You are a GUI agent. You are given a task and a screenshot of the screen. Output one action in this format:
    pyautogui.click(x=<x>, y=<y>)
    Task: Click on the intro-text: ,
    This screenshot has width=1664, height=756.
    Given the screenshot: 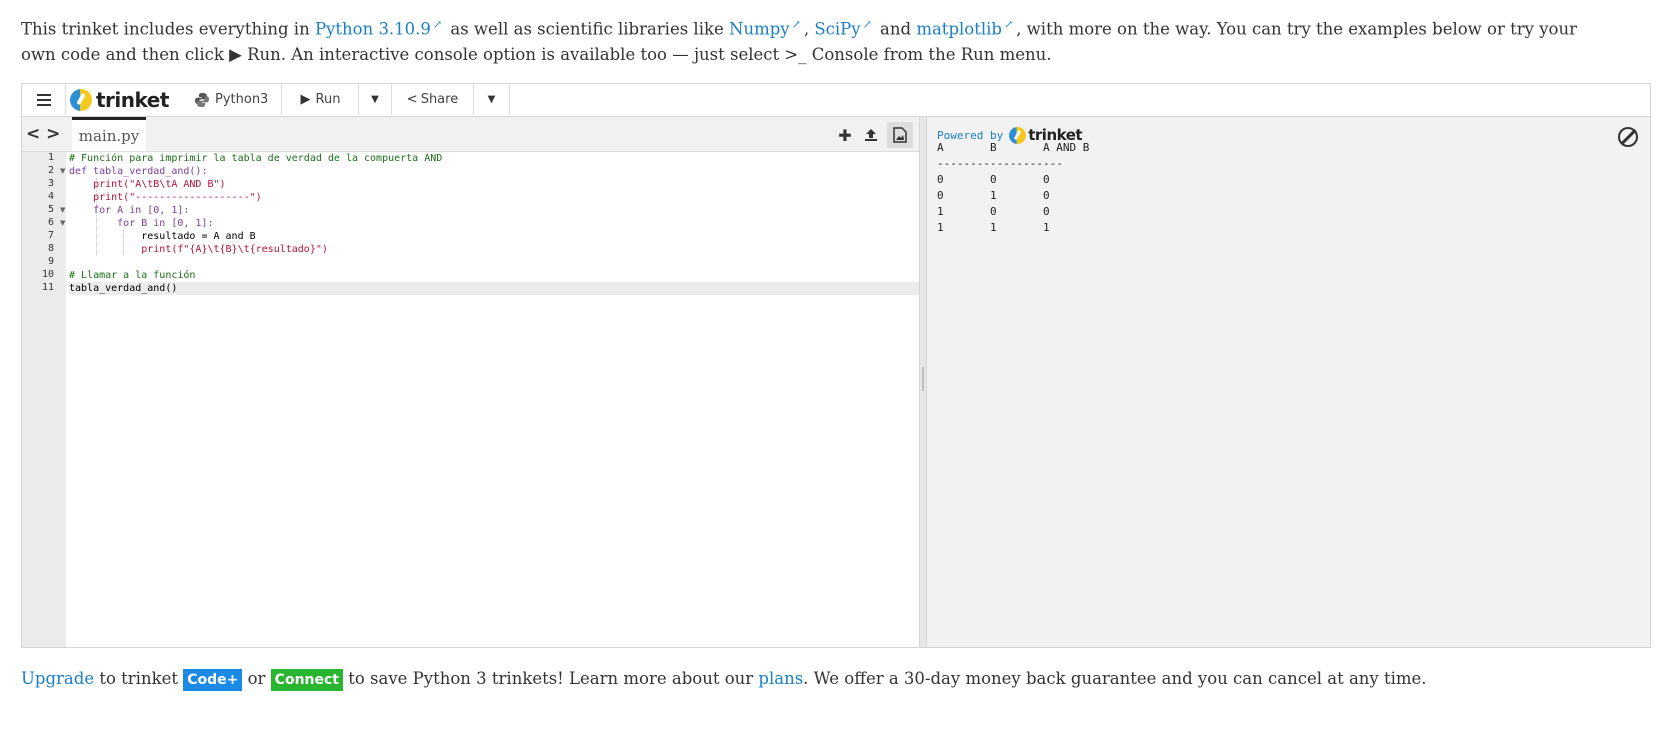 What is the action you would take?
    pyautogui.click(x=809, y=29)
    